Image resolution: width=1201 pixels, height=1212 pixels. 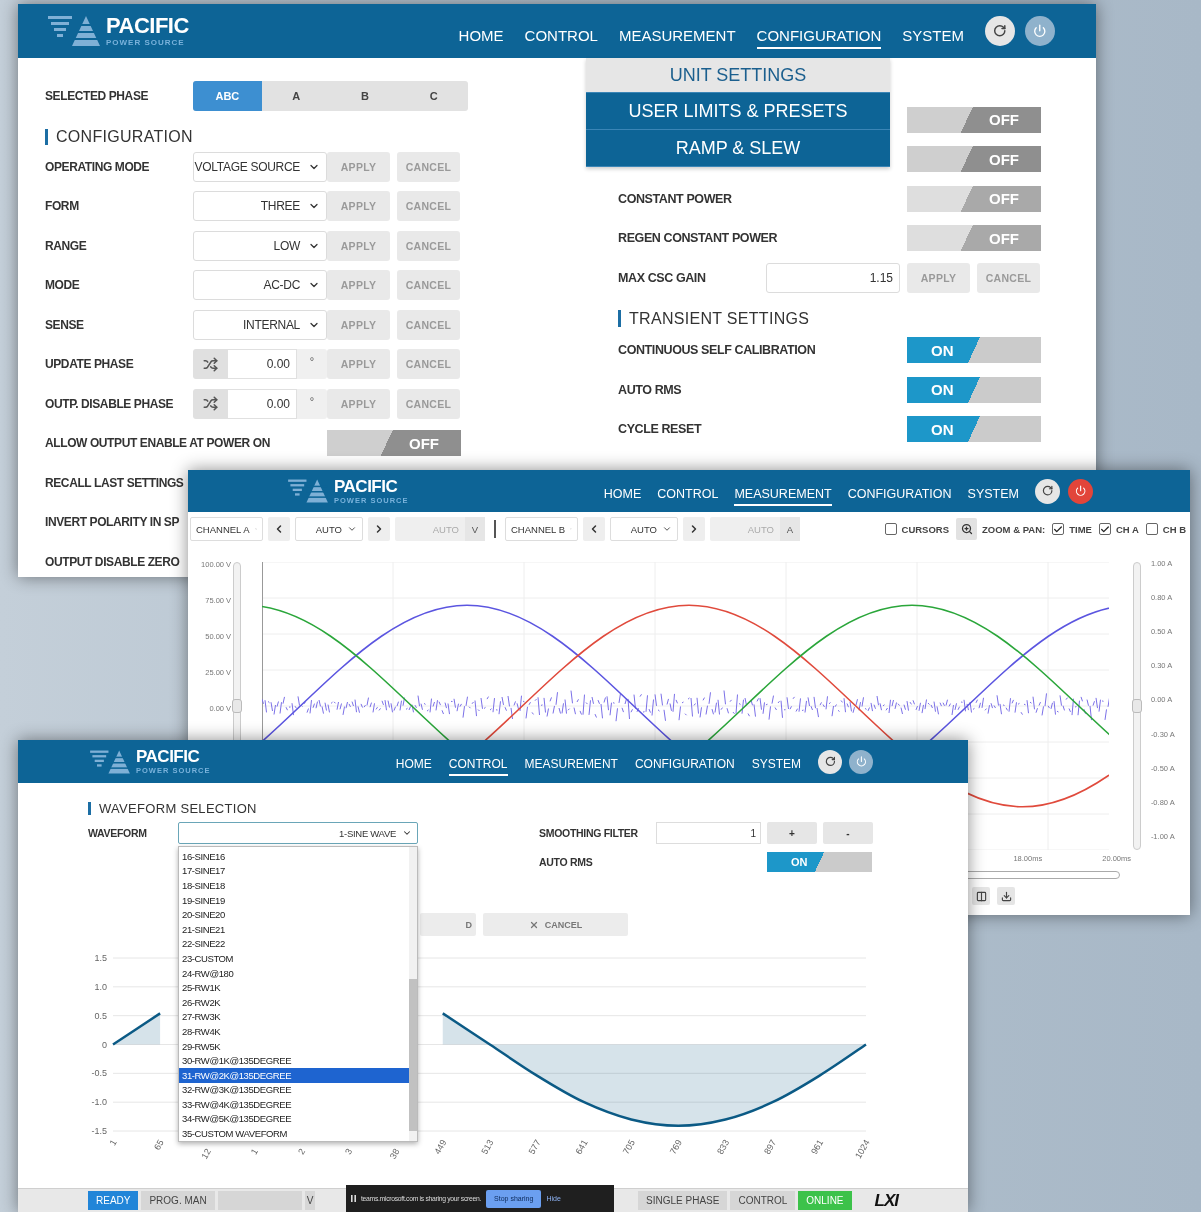 I want to click on dropdown: INTERNAL, so click(x=260, y=324).